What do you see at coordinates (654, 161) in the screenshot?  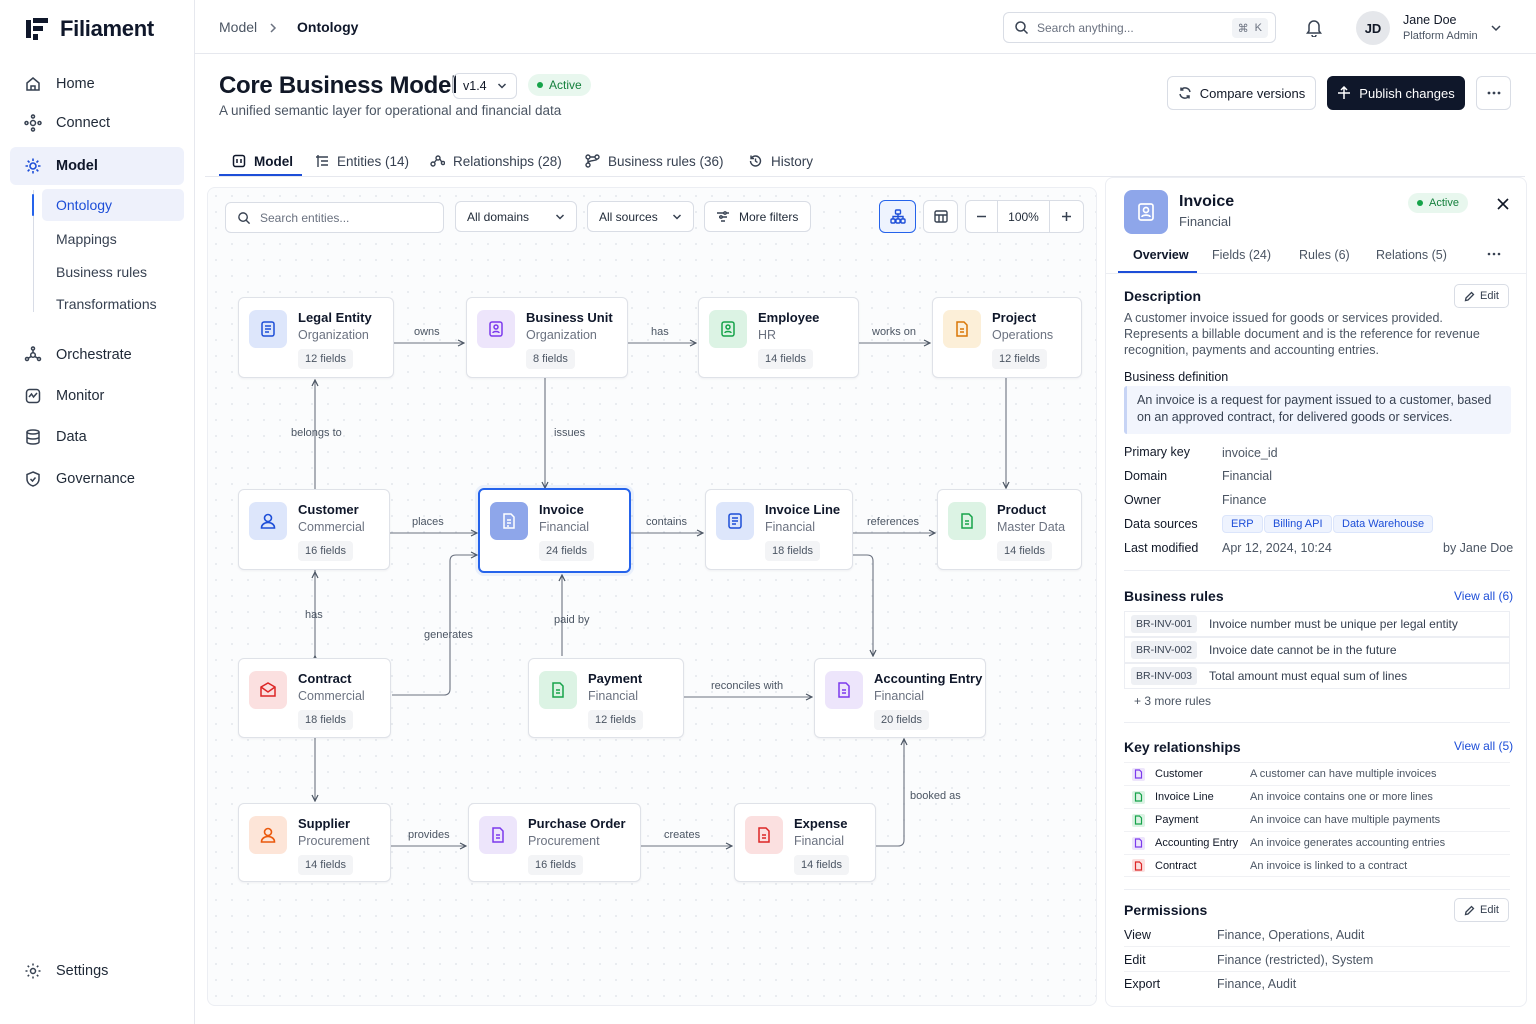 I see `tab-business-rules: Business rules (36)` at bounding box center [654, 161].